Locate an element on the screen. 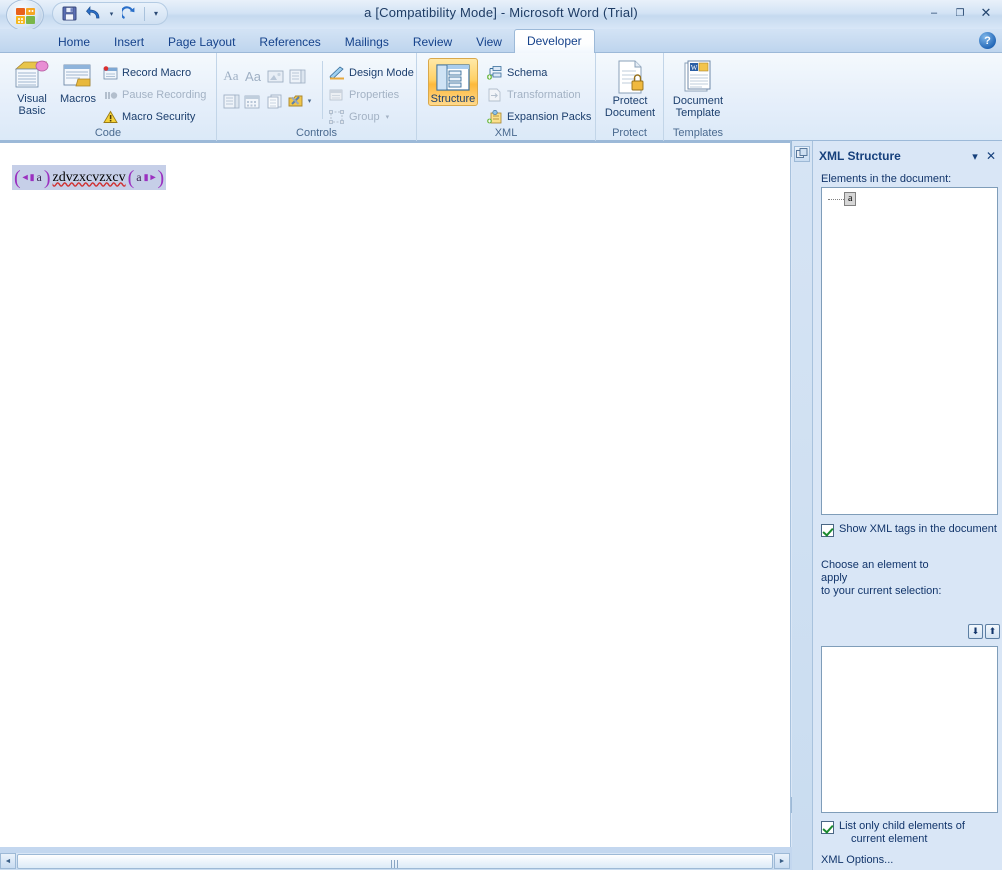 The width and height of the screenshot is (1002, 870). schema-button: Schema is located at coordinates (517, 73).